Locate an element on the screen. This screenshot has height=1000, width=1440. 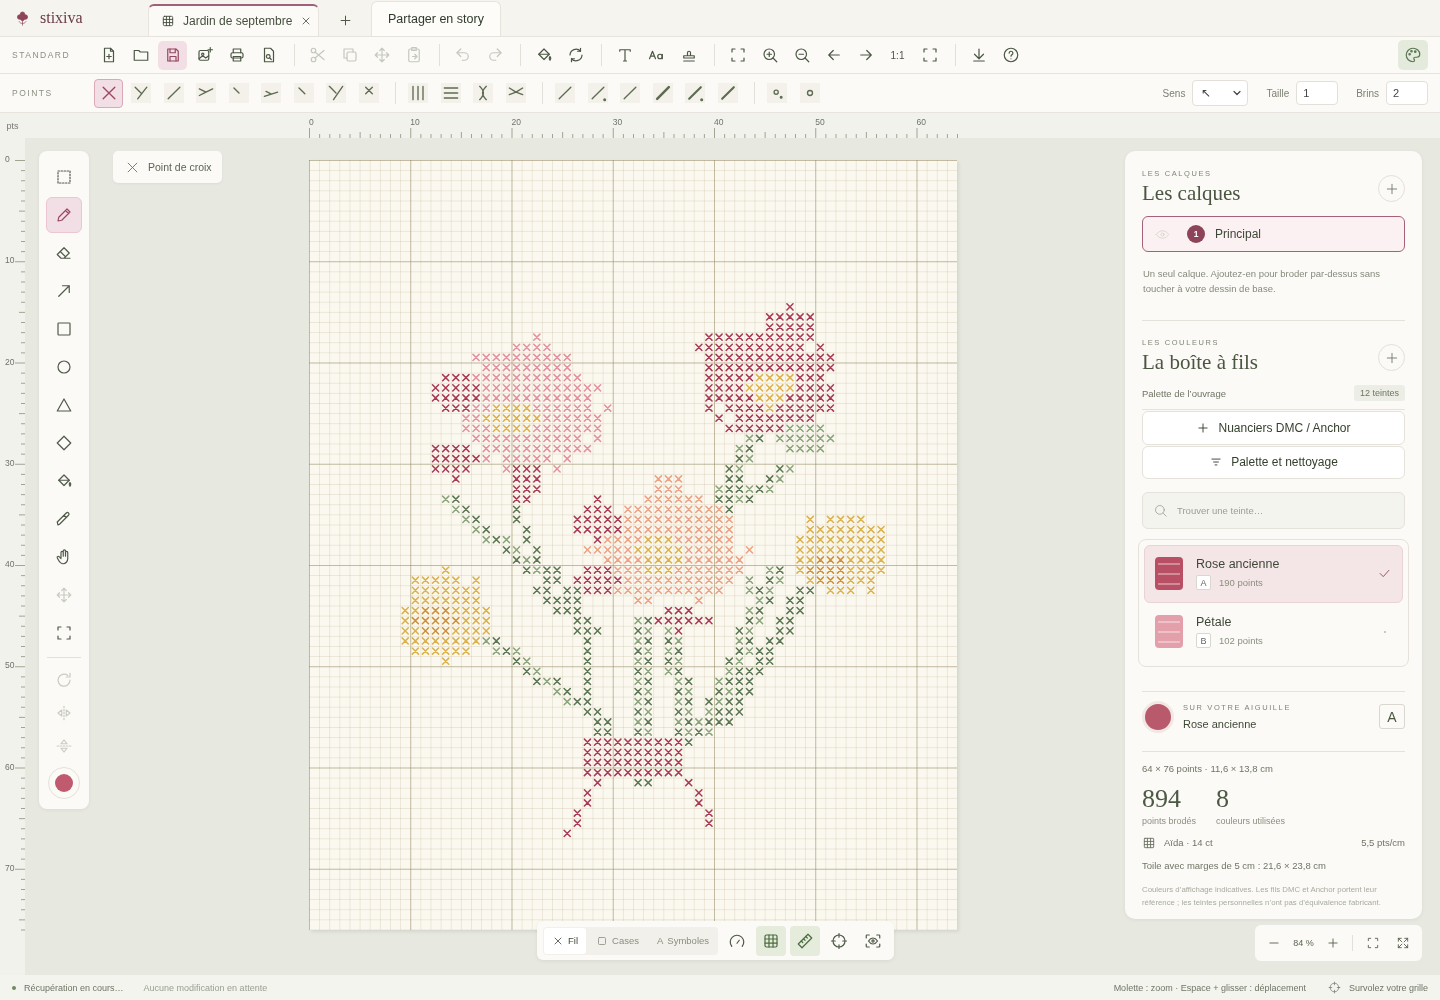
stitch-type-label: Point de croix is located at coordinates (180, 167).